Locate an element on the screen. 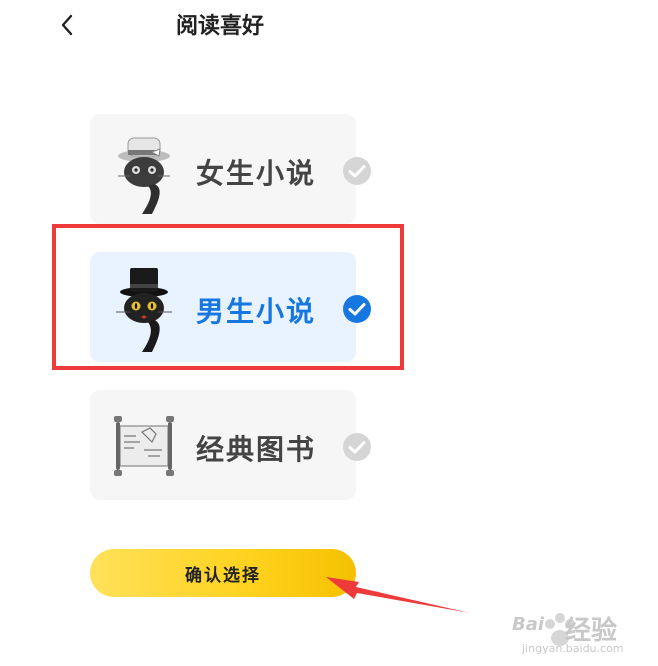 This screenshot has height=666, width=658. arrow-annotation-icon is located at coordinates (398, 595).